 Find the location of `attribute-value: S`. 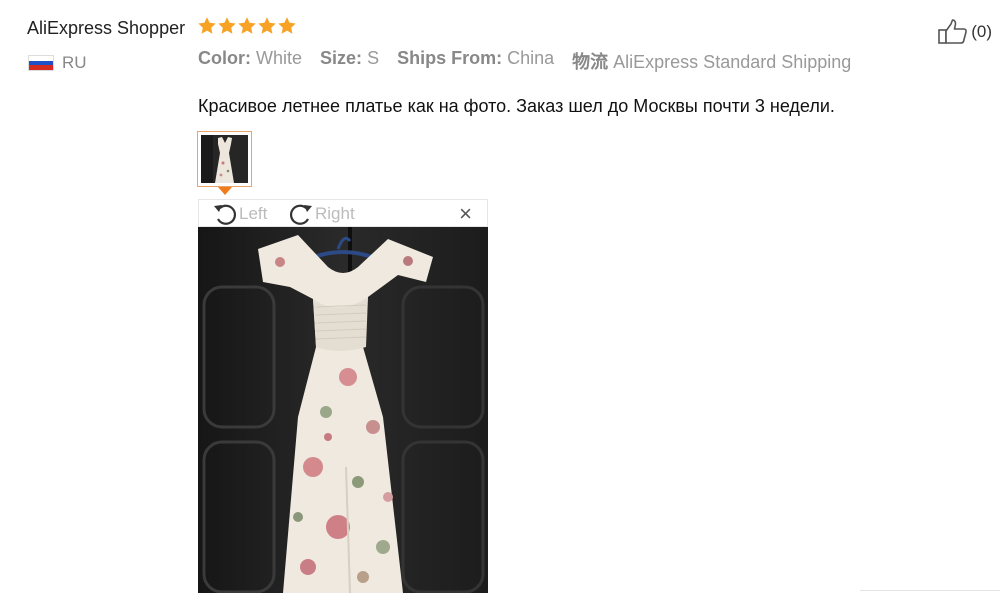

attribute-value: S is located at coordinates (373, 58).